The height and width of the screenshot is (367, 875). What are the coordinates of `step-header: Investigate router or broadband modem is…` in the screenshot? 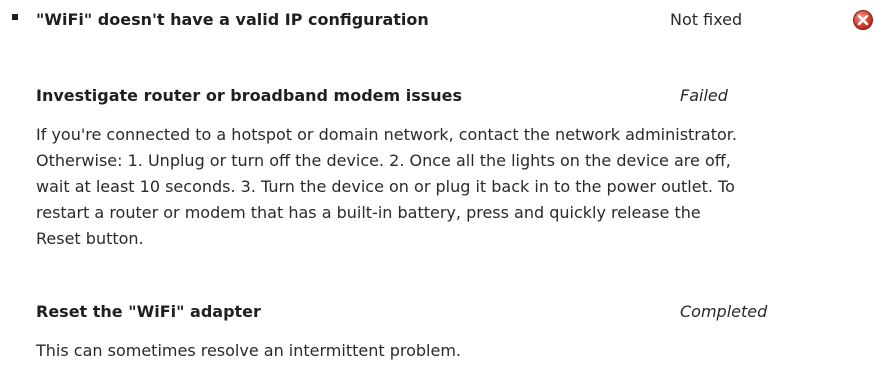 It's located at (416, 97).